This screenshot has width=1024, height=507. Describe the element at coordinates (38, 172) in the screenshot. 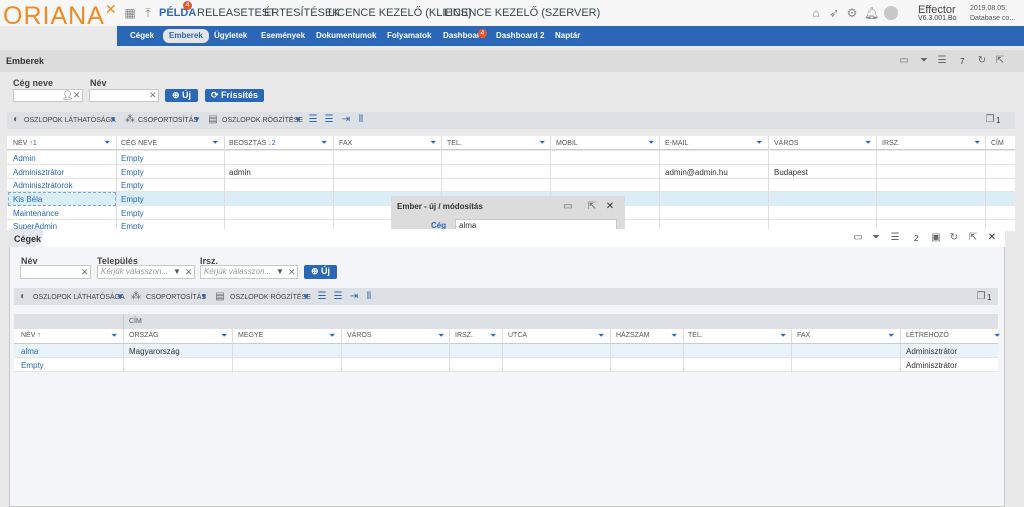

I see `cell-name: Adminisztrátor` at that location.